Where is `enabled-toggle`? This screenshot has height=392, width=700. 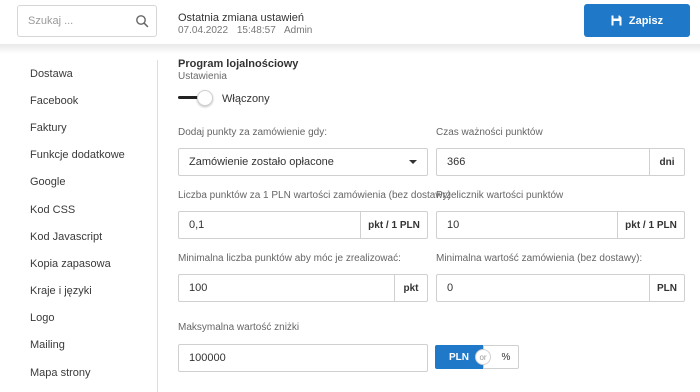 enabled-toggle is located at coordinates (196, 98).